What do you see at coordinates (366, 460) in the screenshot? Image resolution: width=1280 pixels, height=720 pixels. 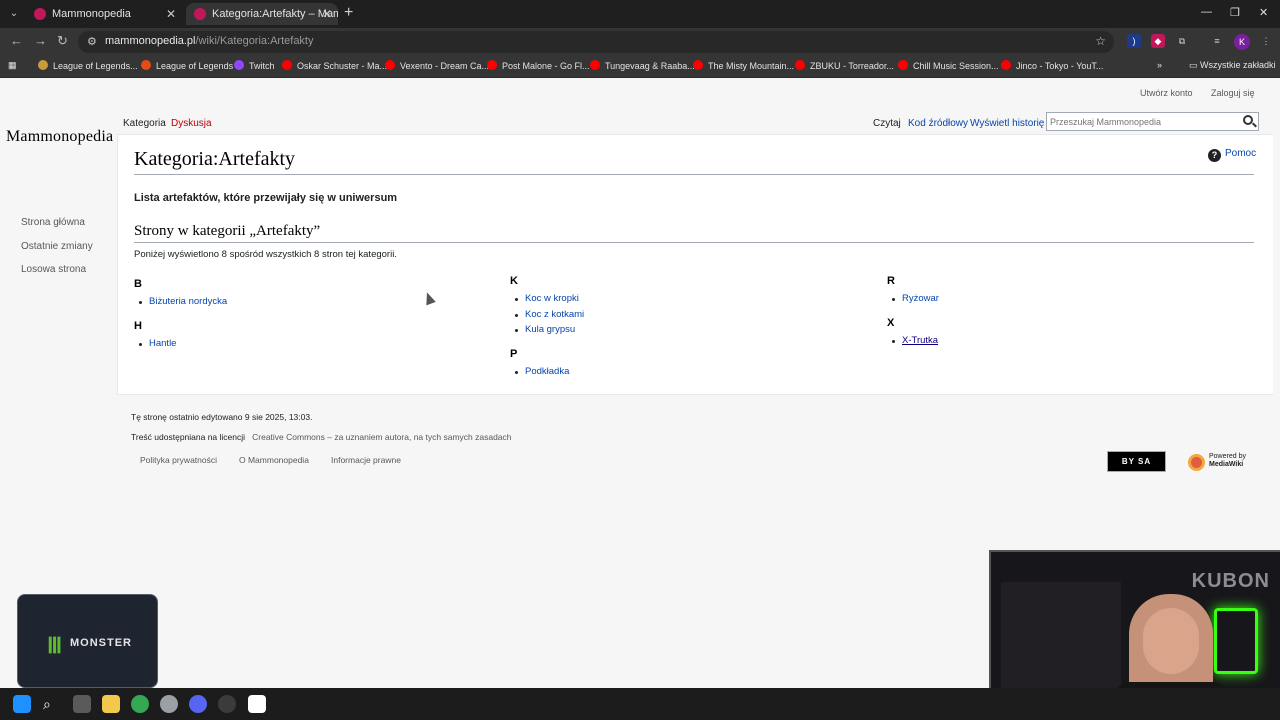 I see `disclaimer-link: Informacje prawne` at bounding box center [366, 460].